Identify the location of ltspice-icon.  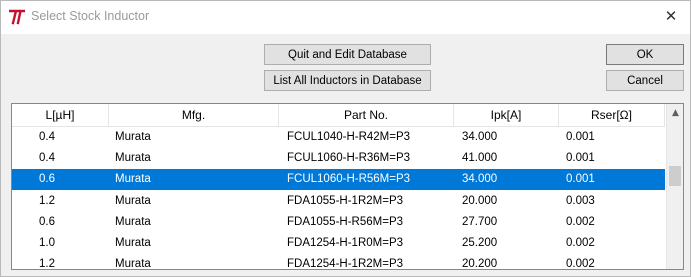
(17, 17).